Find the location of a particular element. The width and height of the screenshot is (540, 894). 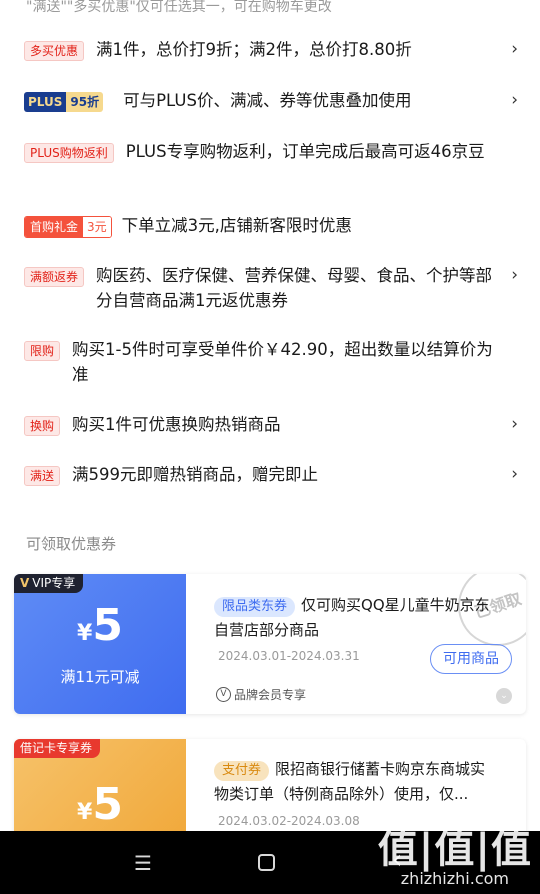

vip-mark-icon: V is located at coordinates (25, 583).